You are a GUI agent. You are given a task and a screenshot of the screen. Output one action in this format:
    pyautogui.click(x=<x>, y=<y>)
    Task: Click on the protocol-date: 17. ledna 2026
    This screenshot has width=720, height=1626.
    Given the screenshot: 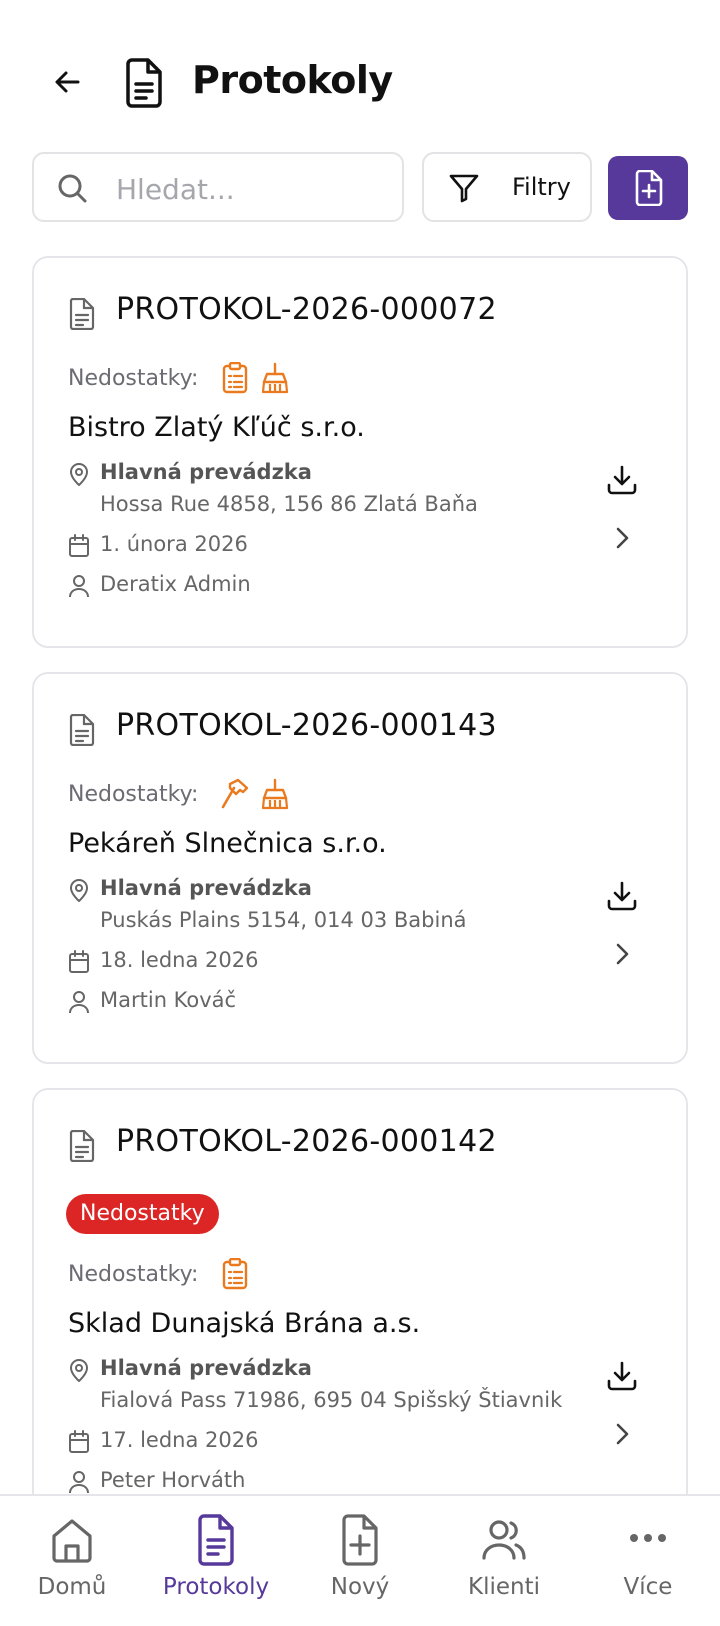 What is the action you would take?
    pyautogui.click(x=179, y=1440)
    